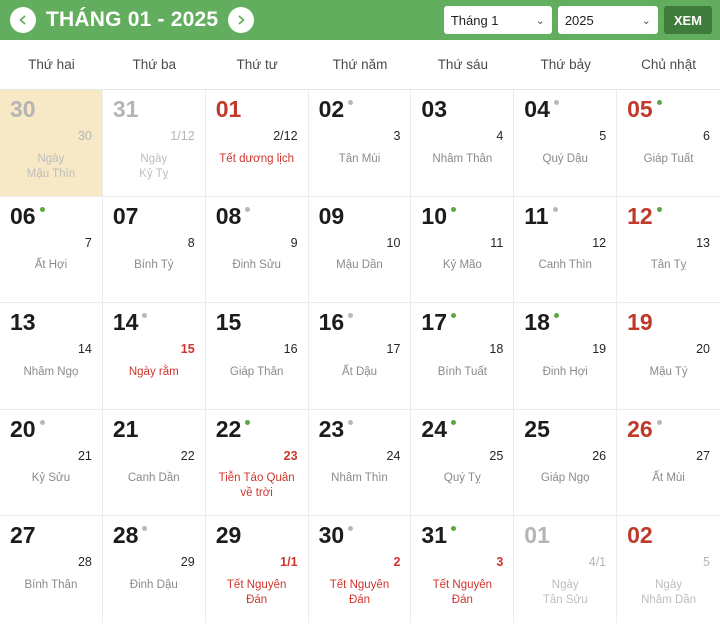  I want to click on calendar-day-cell: 14 15 Ngày rằm, so click(154, 356).